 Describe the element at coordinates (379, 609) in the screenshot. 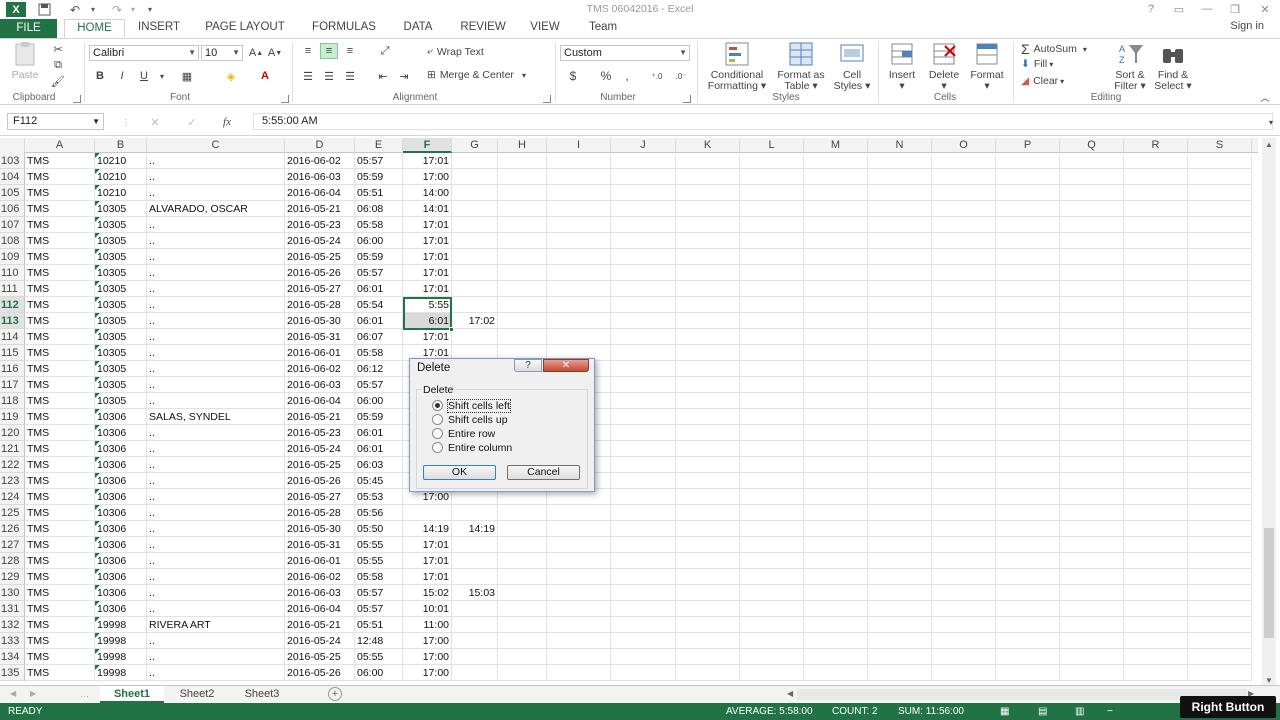

I see `cell-e: 05:57` at that location.